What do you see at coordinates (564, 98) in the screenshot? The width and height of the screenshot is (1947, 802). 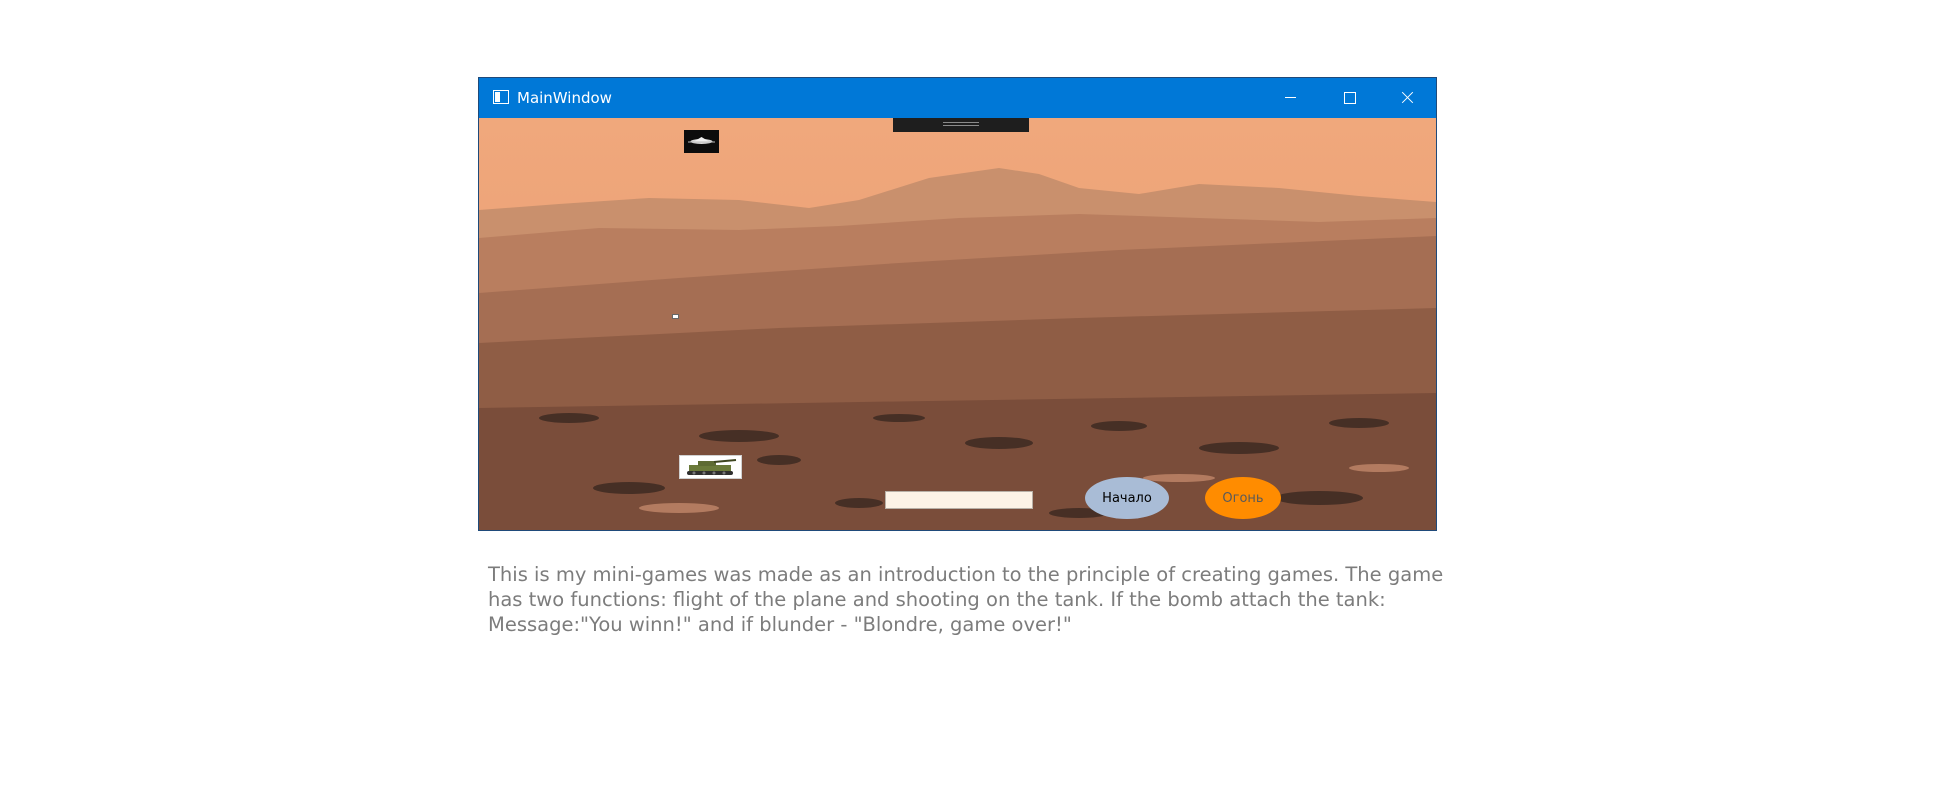 I see `window-title: MainWindow` at bounding box center [564, 98].